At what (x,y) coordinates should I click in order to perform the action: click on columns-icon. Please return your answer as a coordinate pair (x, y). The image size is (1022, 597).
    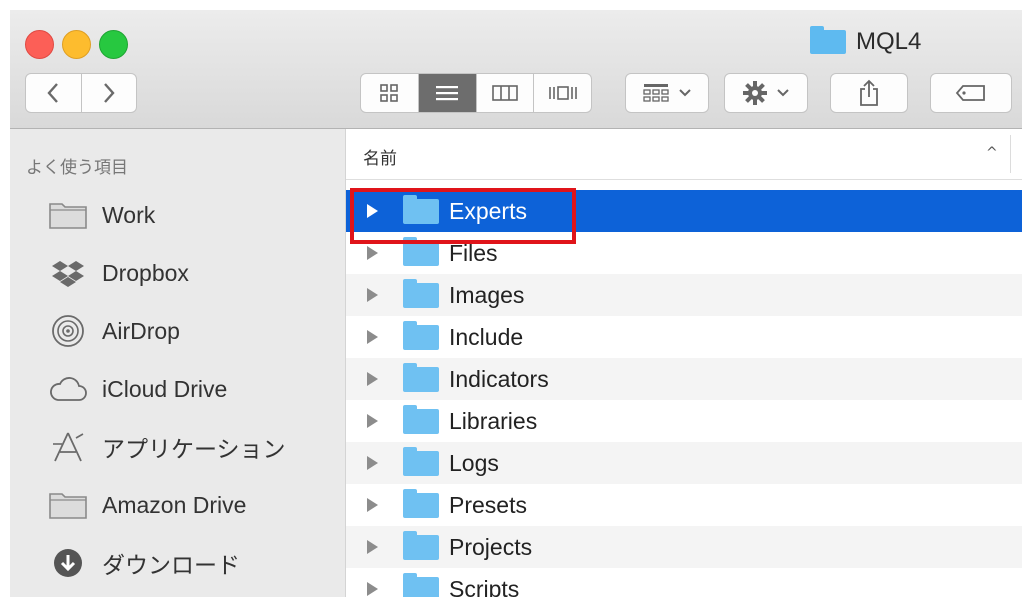
    Looking at the image, I should click on (505, 93).